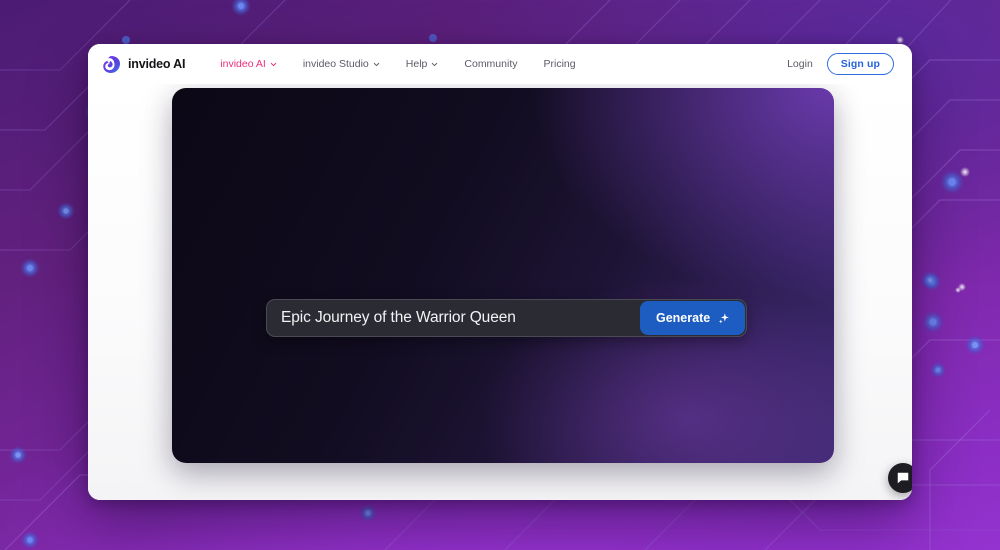 Image resolution: width=1000 pixels, height=550 pixels. I want to click on nav-item-invideo-studio: invideo Studio, so click(341, 64).